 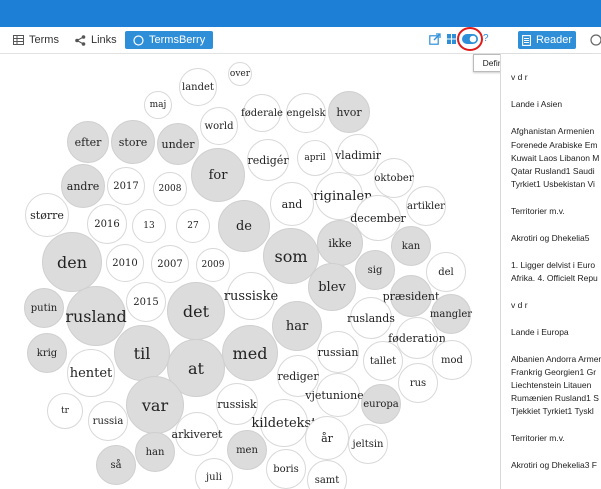 I want to click on term-bubble: rusland, so click(x=96, y=316).